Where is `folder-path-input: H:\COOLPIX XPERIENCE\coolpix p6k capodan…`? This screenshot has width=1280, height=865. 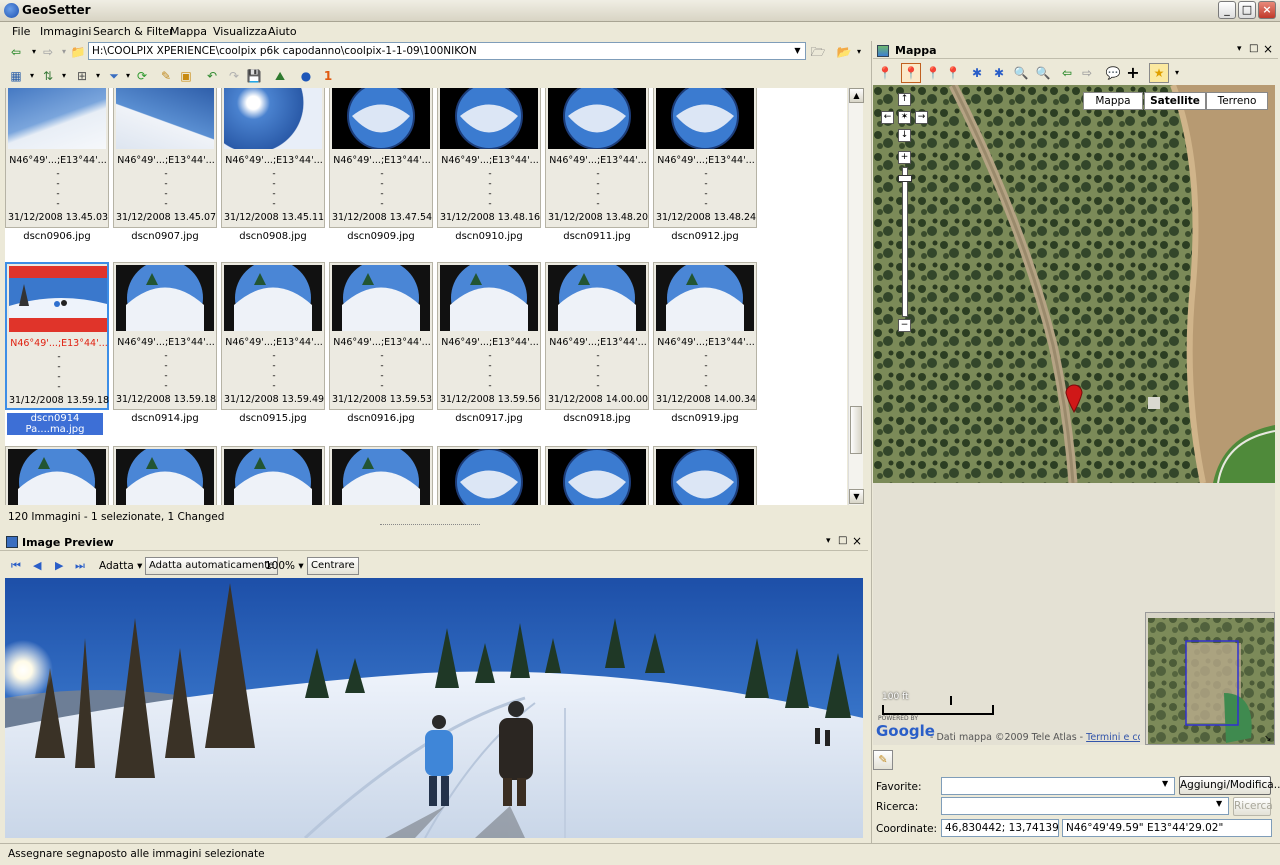
folder-path-input: H:\COOLPIX XPERIENCE\coolpix p6k capodan… is located at coordinates (447, 51).